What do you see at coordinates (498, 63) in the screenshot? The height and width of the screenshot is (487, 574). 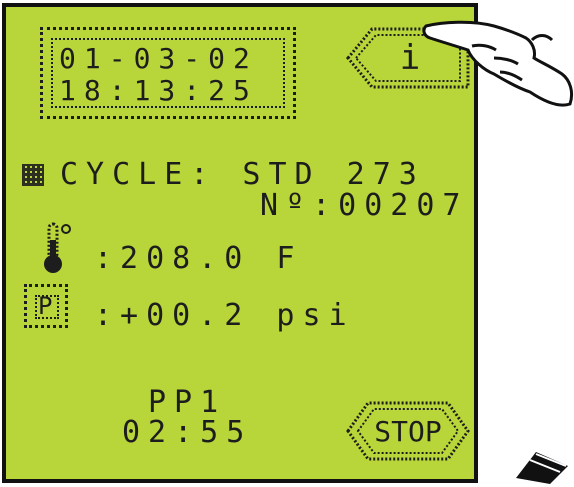 I see `pointing-hand-icon` at bounding box center [498, 63].